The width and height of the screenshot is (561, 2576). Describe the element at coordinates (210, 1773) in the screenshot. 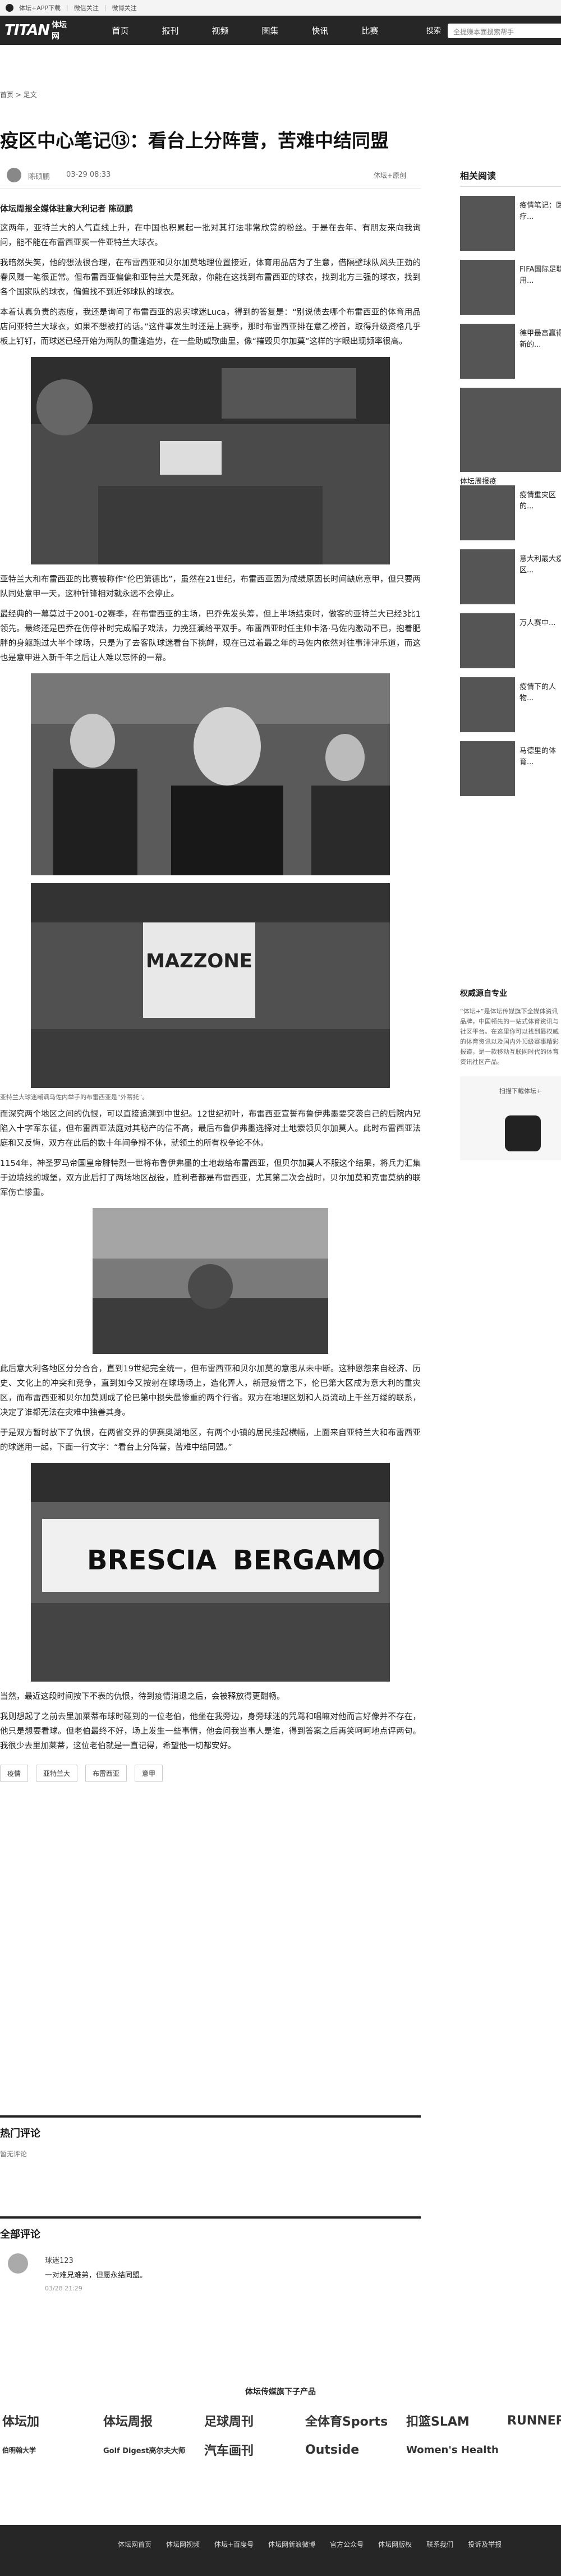

I see `tag-list: 疫情 亚特兰大 布雷西亚 意甲` at that location.